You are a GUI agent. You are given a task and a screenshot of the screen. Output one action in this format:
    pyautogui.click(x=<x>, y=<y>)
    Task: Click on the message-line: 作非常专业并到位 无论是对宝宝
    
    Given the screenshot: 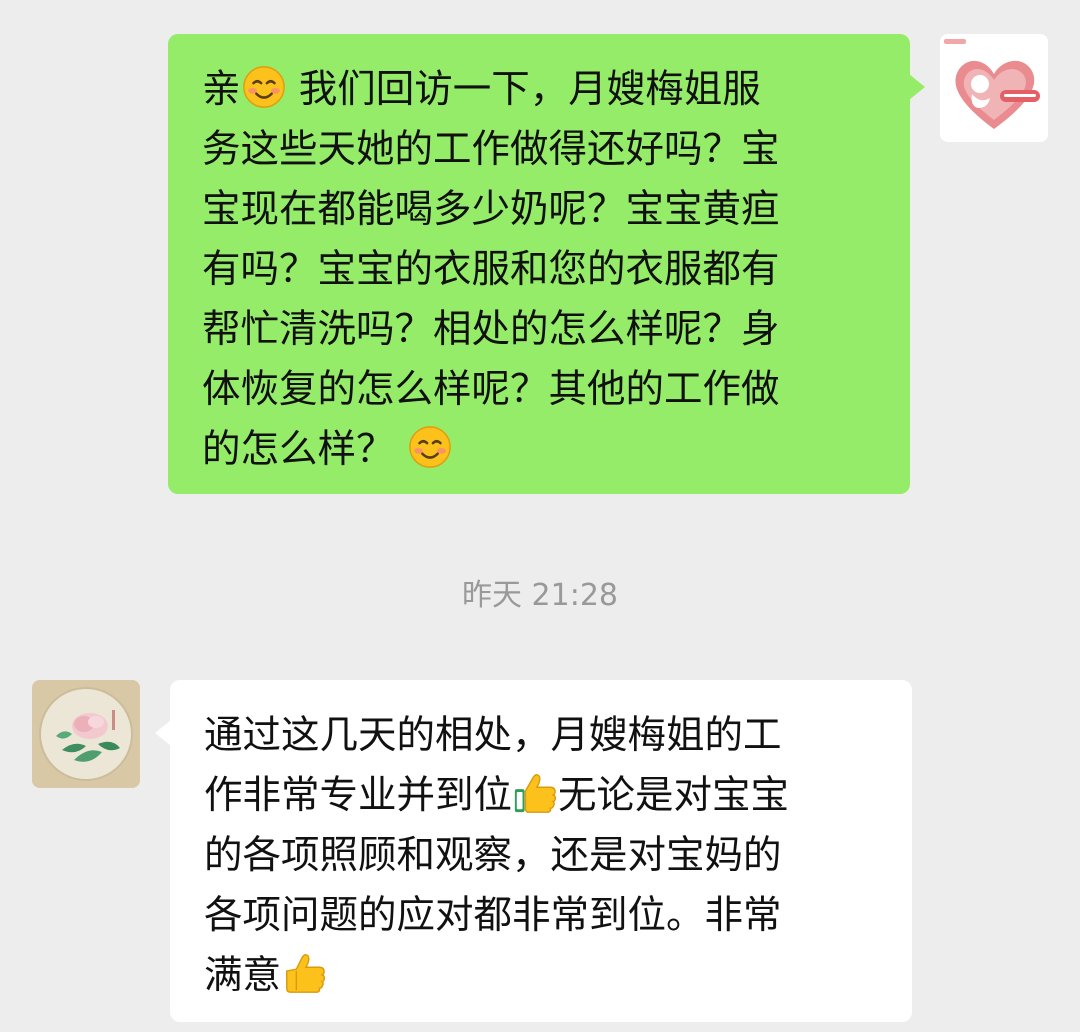 What is the action you would take?
    pyautogui.click(x=543, y=796)
    